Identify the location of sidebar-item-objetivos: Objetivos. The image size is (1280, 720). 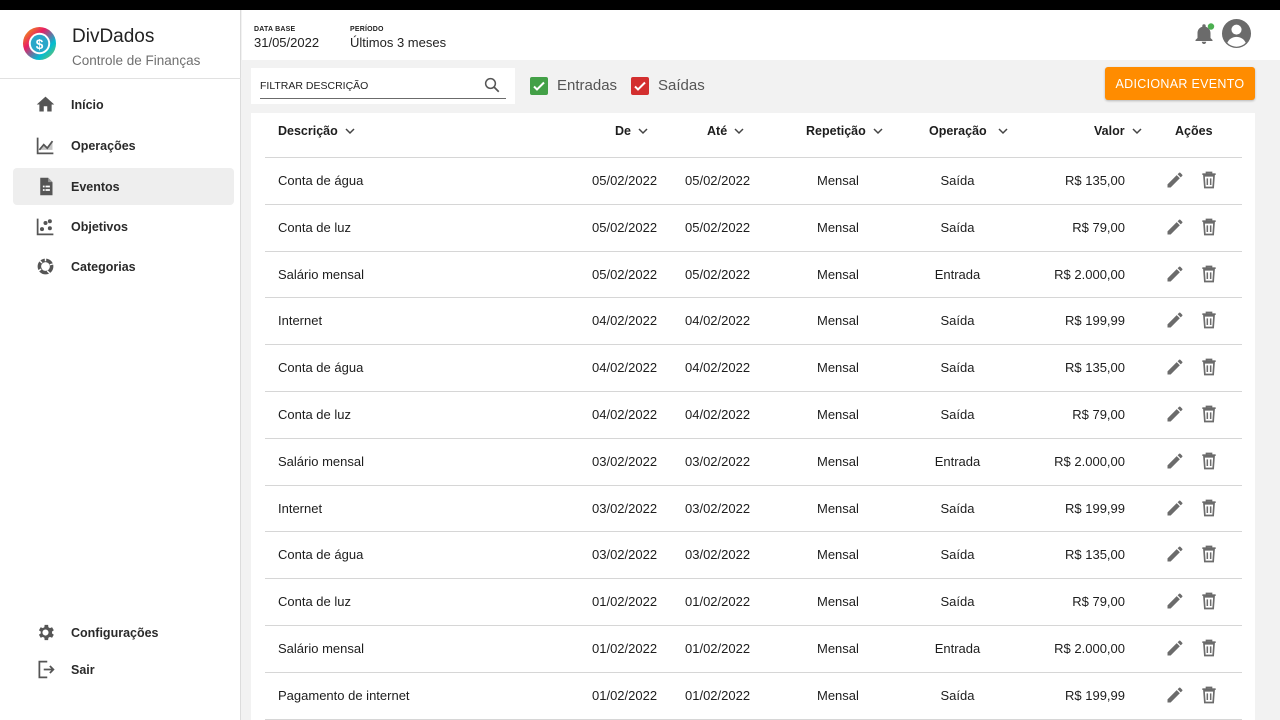
(123, 226).